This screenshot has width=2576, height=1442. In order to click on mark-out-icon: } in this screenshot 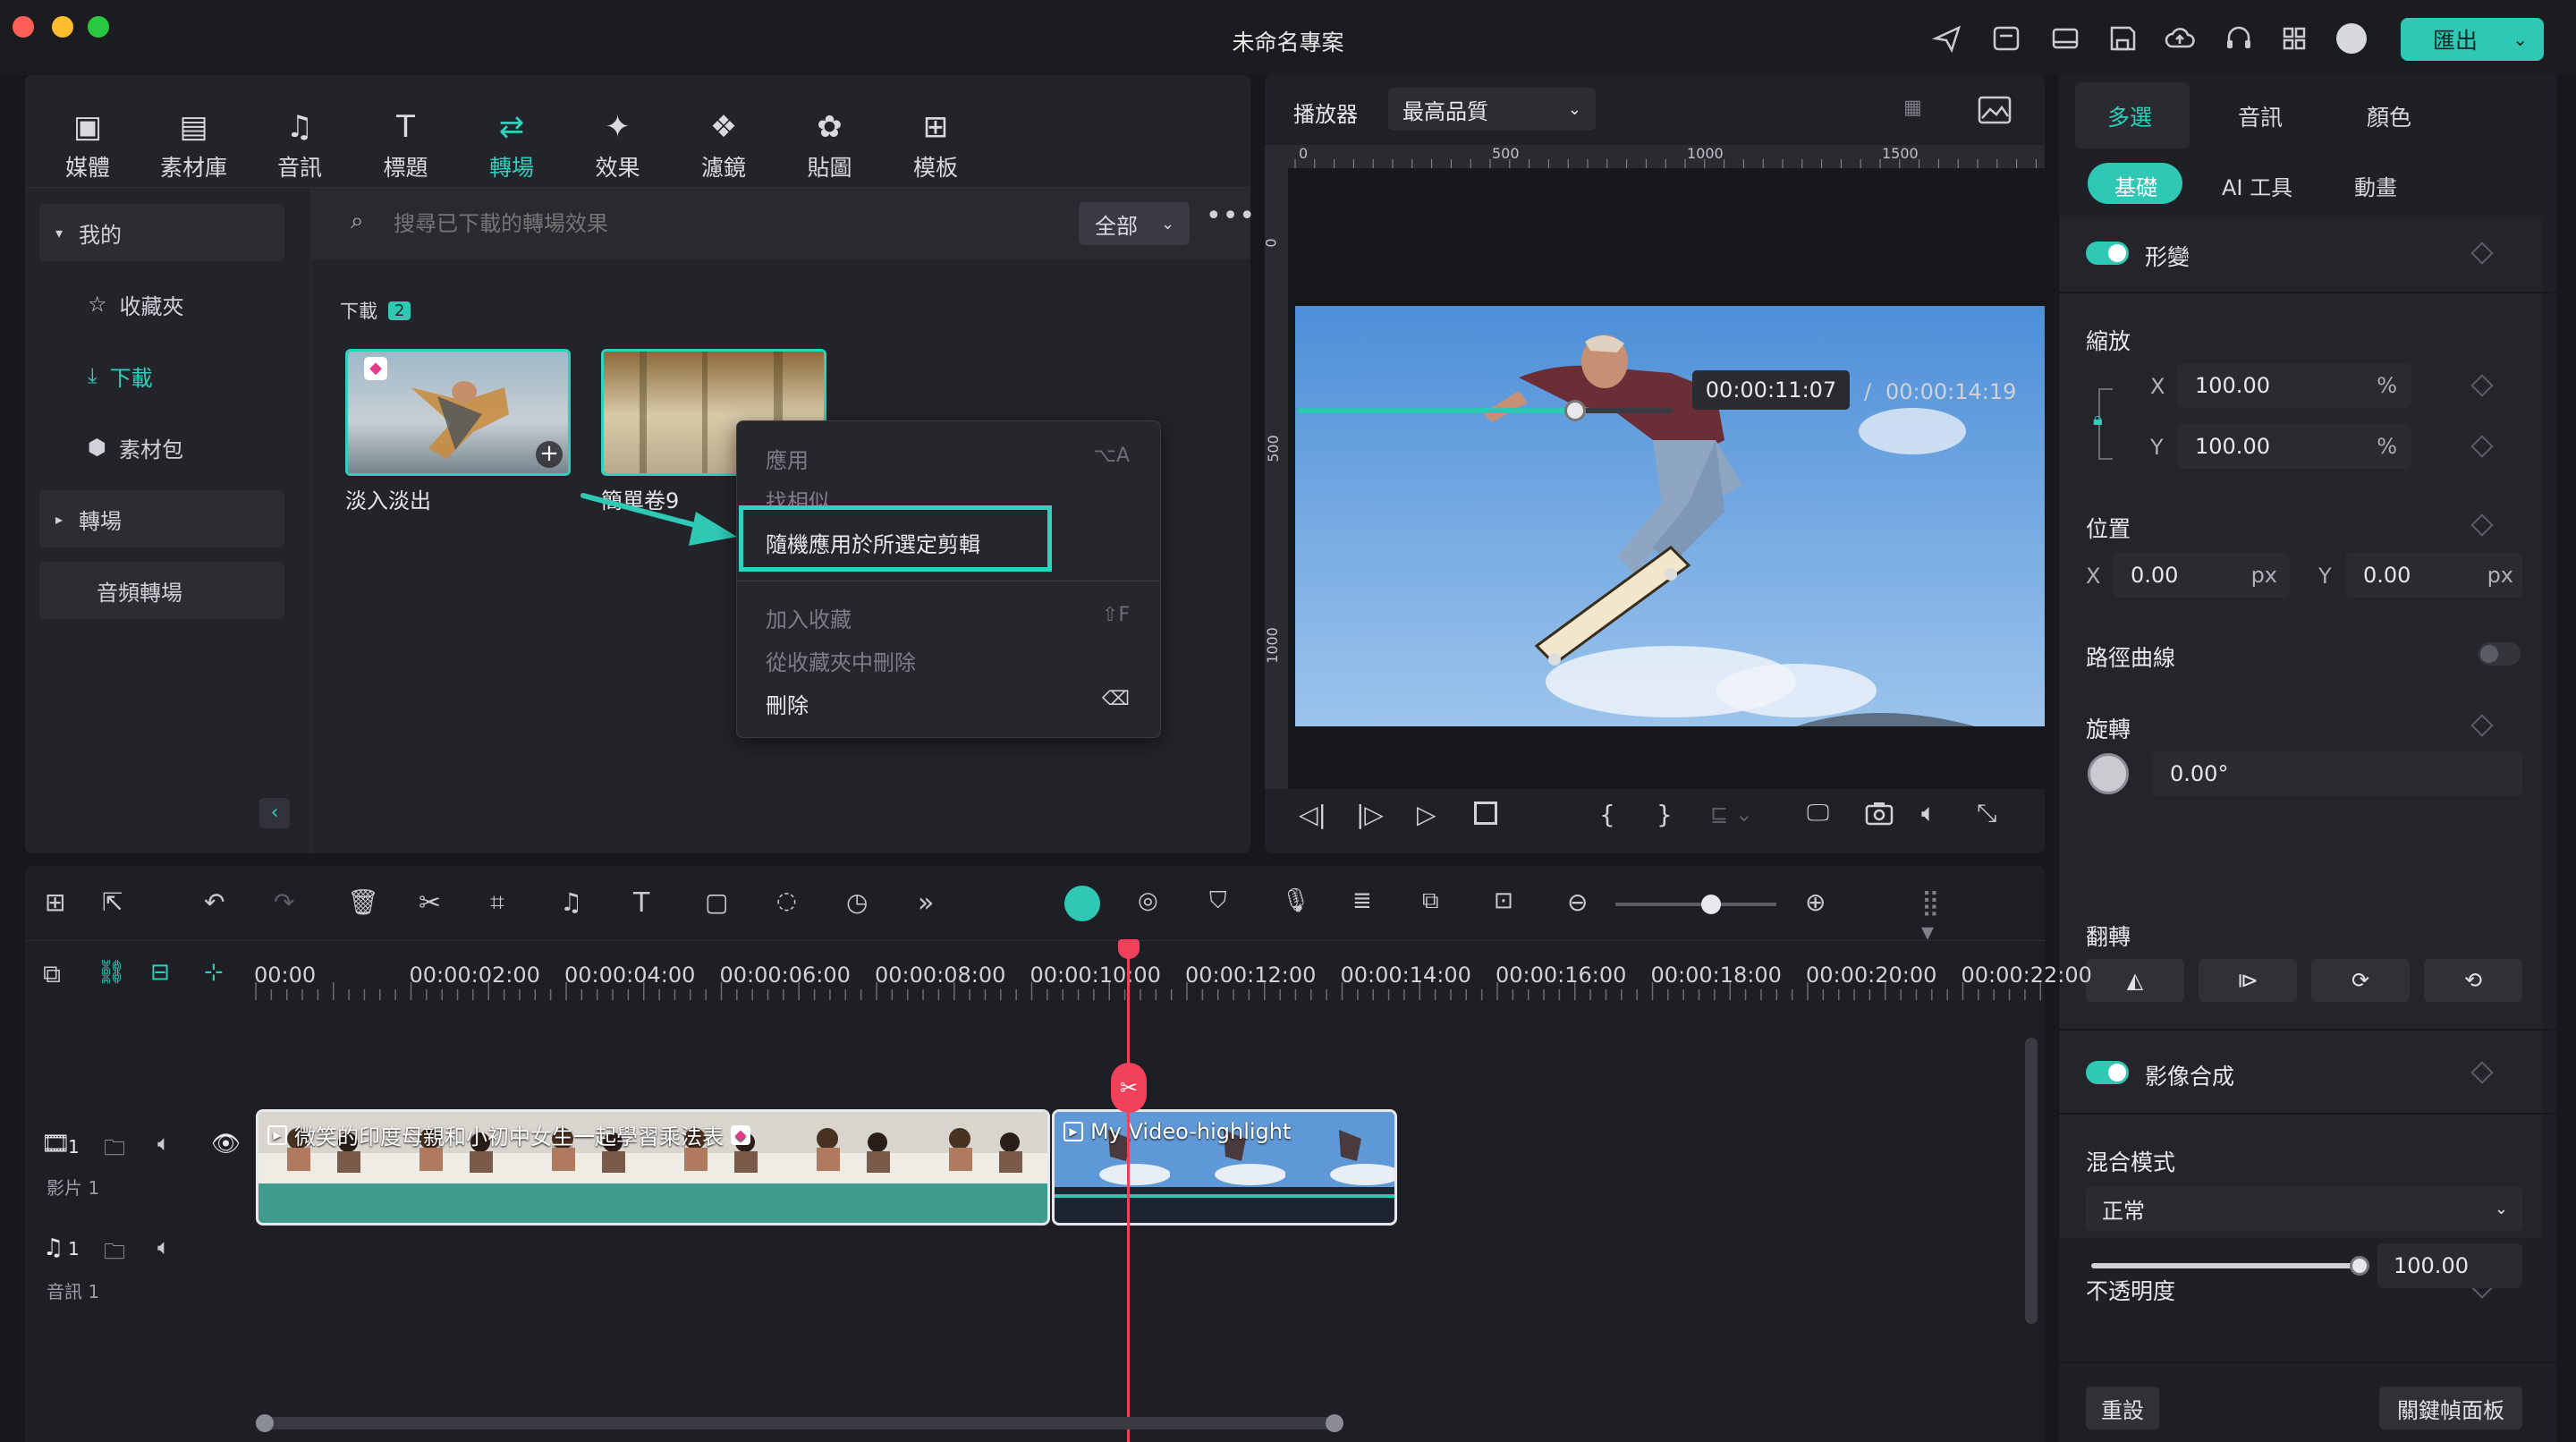, I will do `click(1665, 814)`.